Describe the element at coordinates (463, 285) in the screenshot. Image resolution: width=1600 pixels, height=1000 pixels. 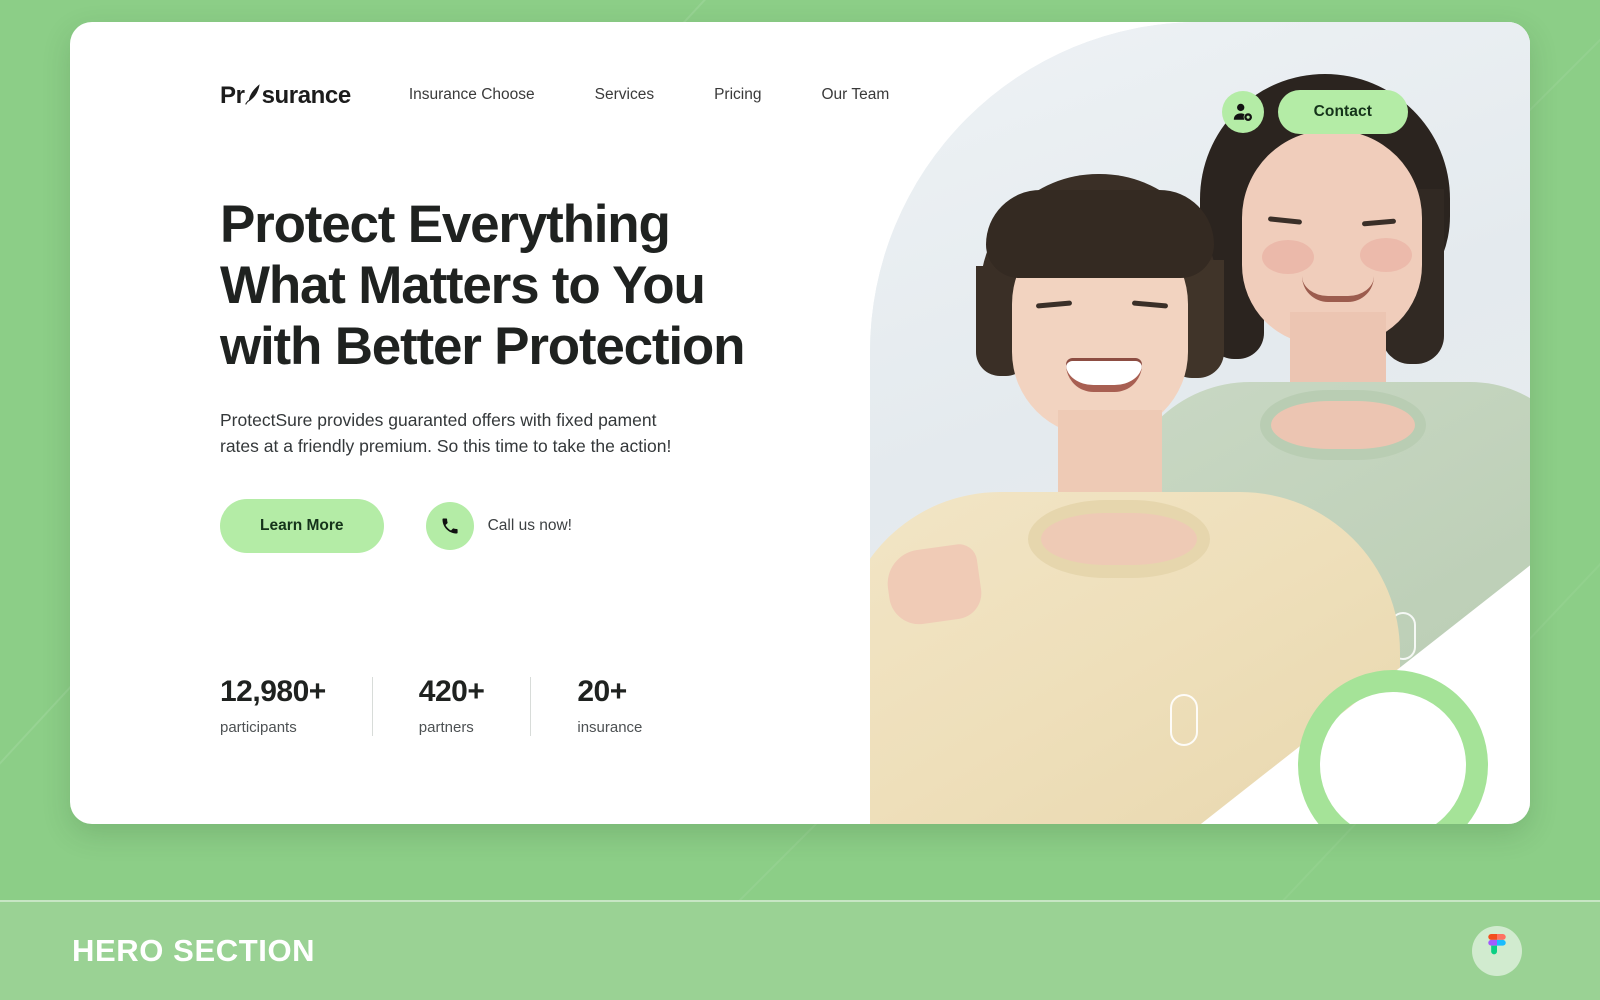
I see `headline-line-2: What Matters to You` at that location.